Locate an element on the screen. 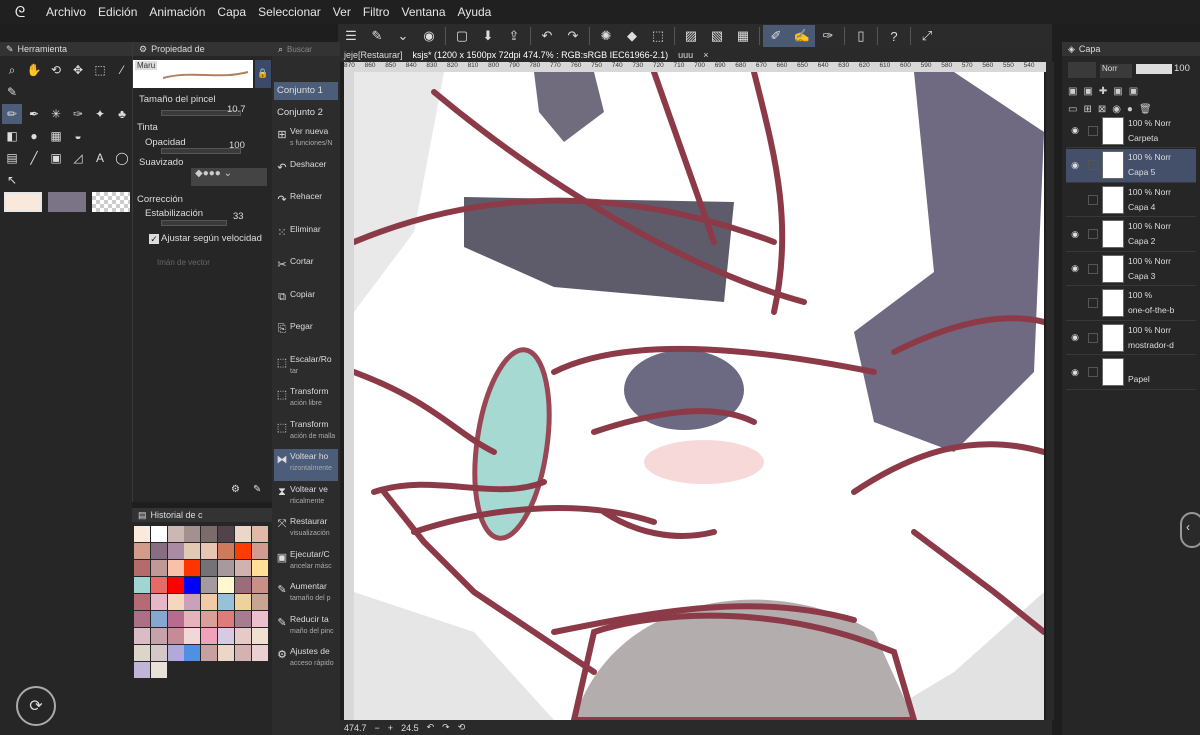  layer-opacity-value: 100 is located at coordinates (1182, 68).